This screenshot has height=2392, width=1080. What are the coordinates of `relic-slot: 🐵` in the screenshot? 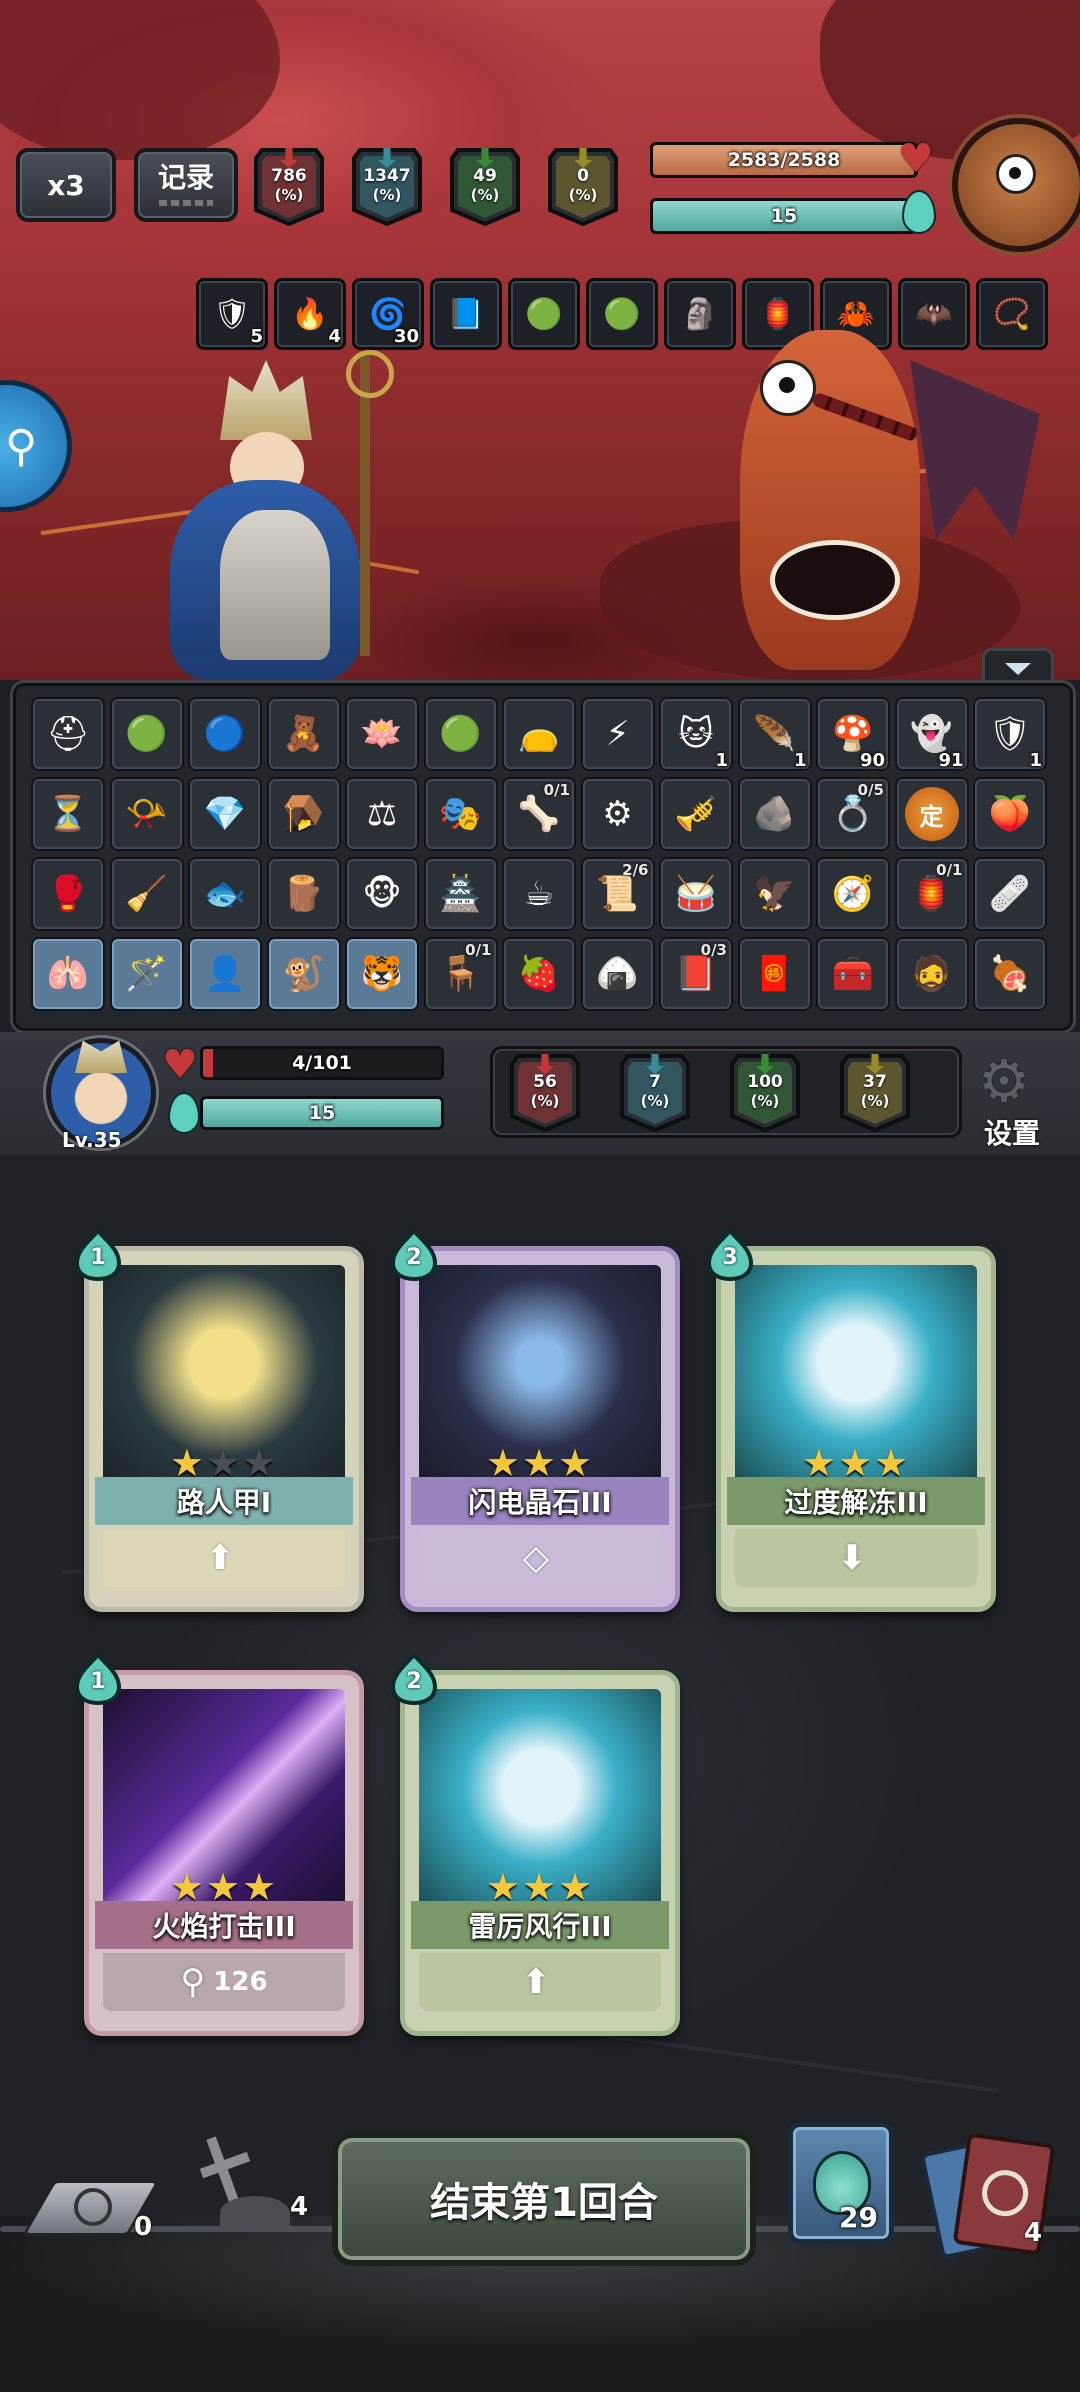 It's located at (382, 894).